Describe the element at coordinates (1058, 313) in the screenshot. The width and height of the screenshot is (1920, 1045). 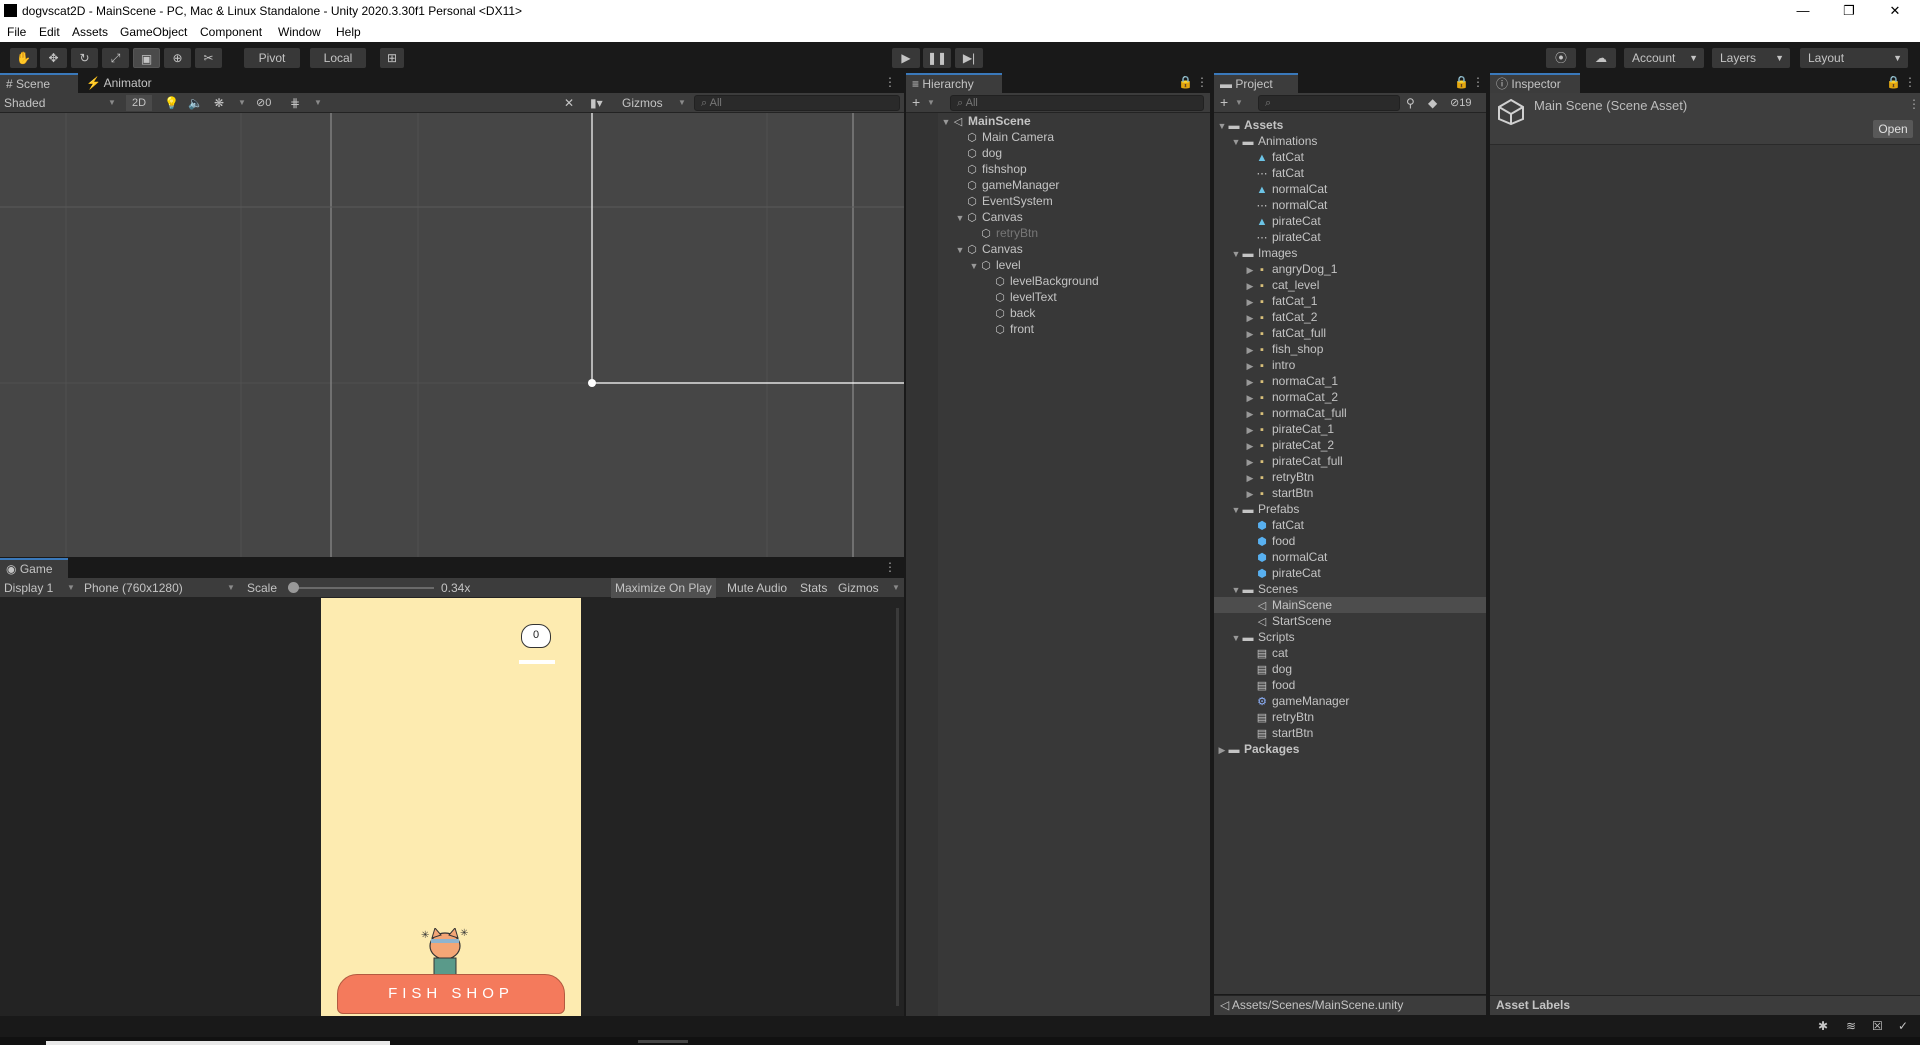
I see `hierarchy-item: ⬡ back` at that location.